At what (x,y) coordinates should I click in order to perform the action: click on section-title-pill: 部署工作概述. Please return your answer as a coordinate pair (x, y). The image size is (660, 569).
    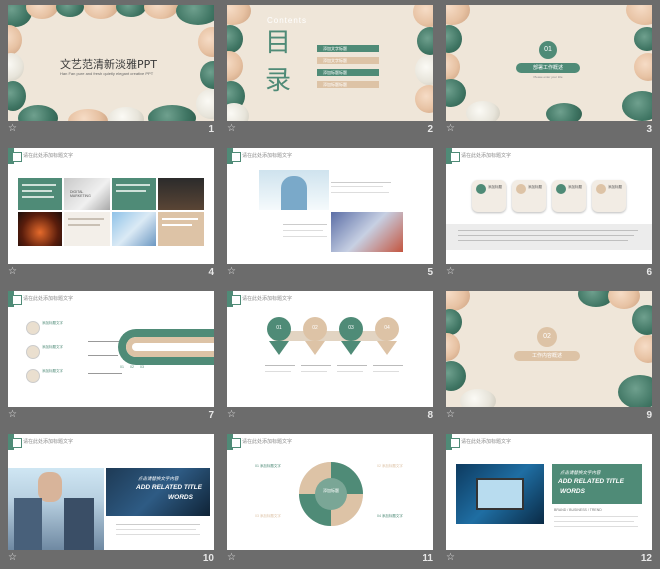
    Looking at the image, I should click on (548, 68).